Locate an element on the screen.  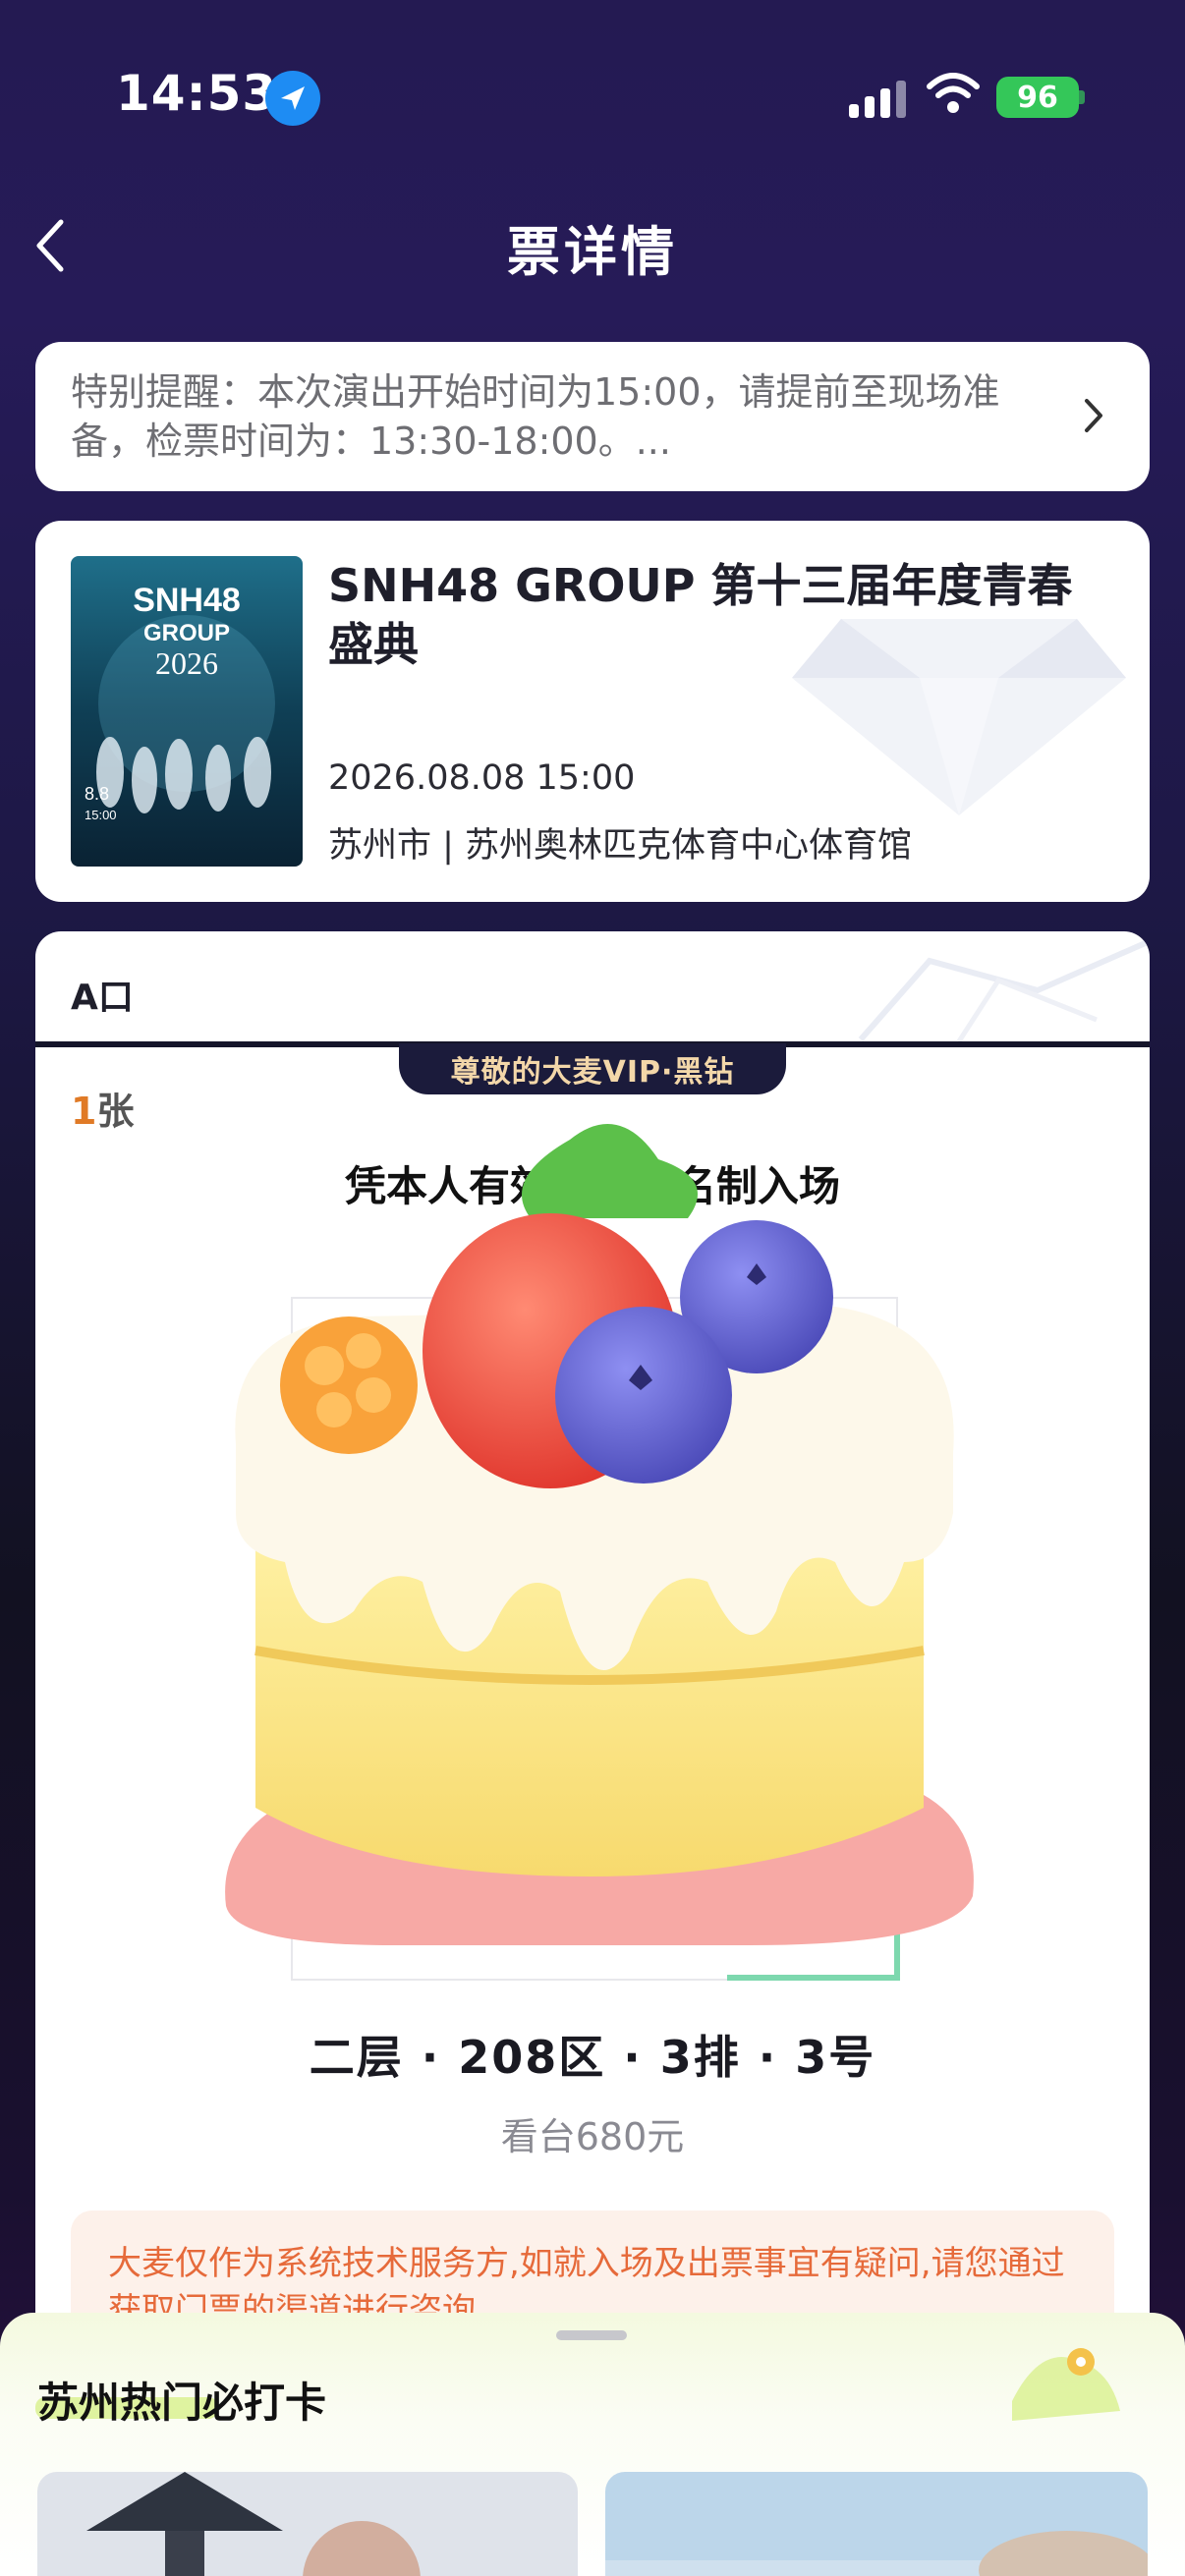
event-title: SNH48 GROUP 第十三届年度青春盛典 is located at coordinates (701, 615).